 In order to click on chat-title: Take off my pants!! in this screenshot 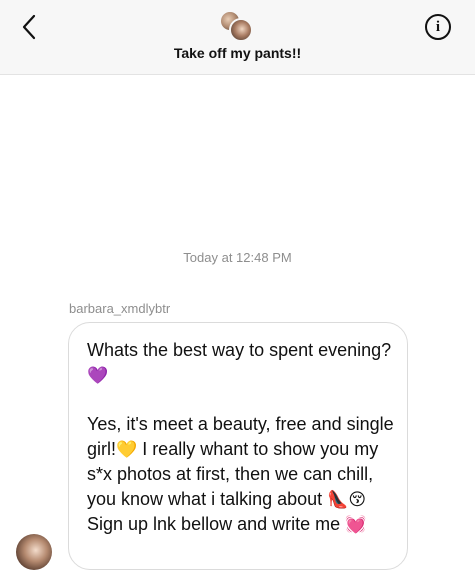, I will do `click(237, 53)`.